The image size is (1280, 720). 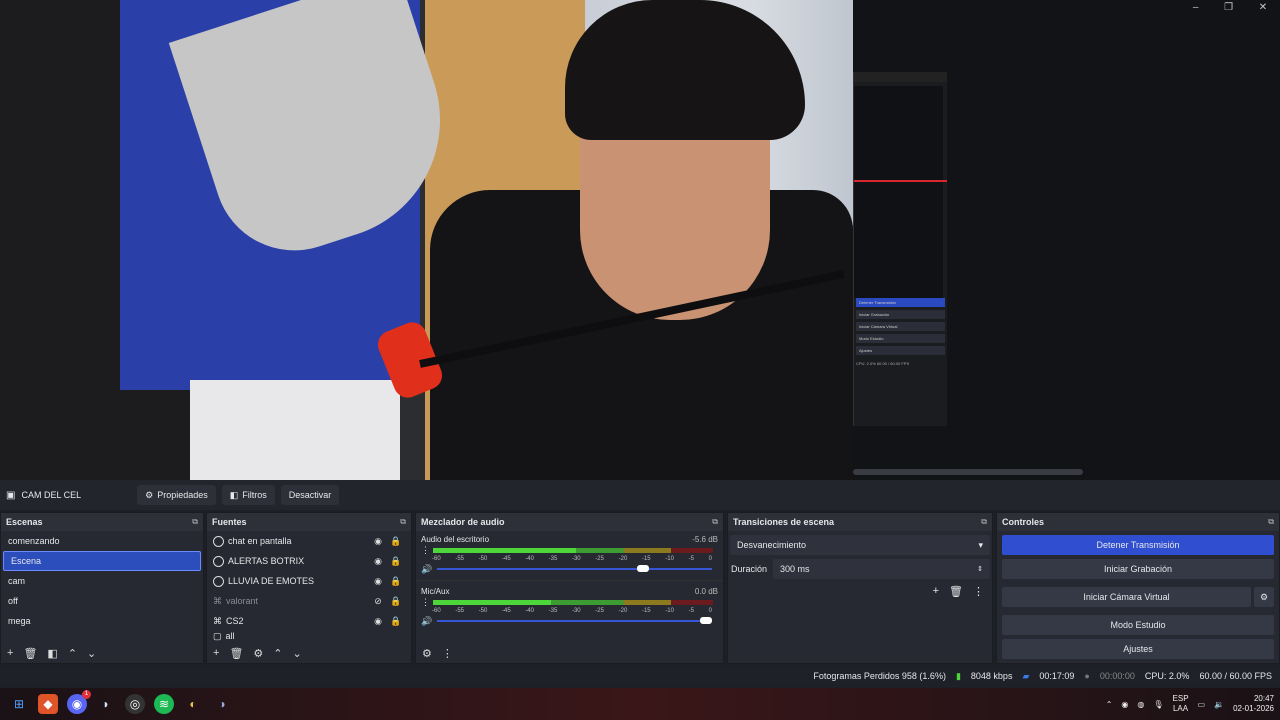 I want to click on horizontal-scrollbar, so click(x=968, y=472).